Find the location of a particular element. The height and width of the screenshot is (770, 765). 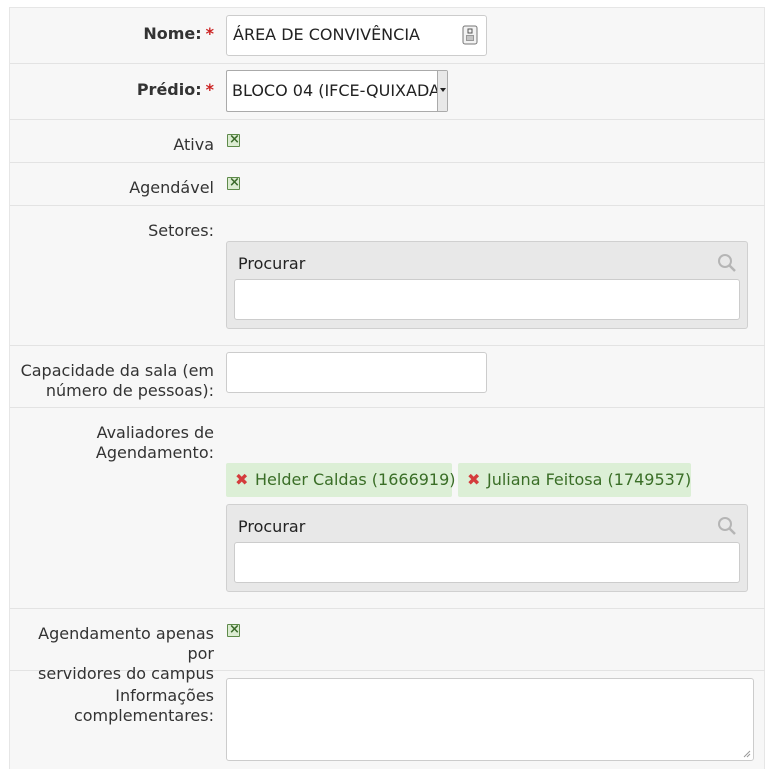

nome-value: ÁREA DE CONVIVÊNCIA is located at coordinates (326, 34).